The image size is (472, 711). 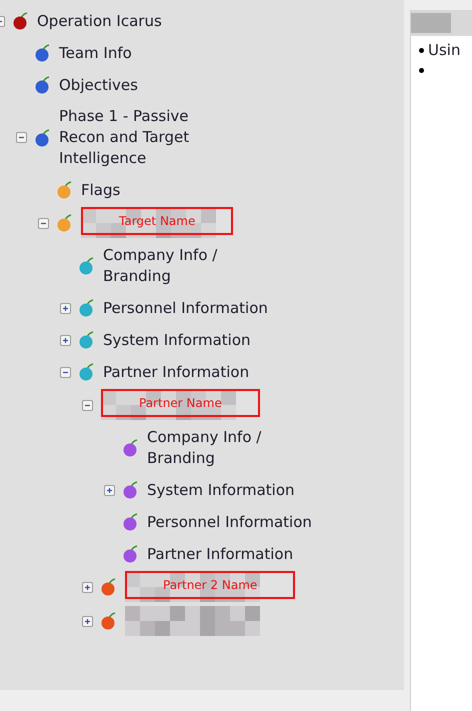 What do you see at coordinates (157, 221) in the screenshot?
I see `annotation-label: Target Name` at bounding box center [157, 221].